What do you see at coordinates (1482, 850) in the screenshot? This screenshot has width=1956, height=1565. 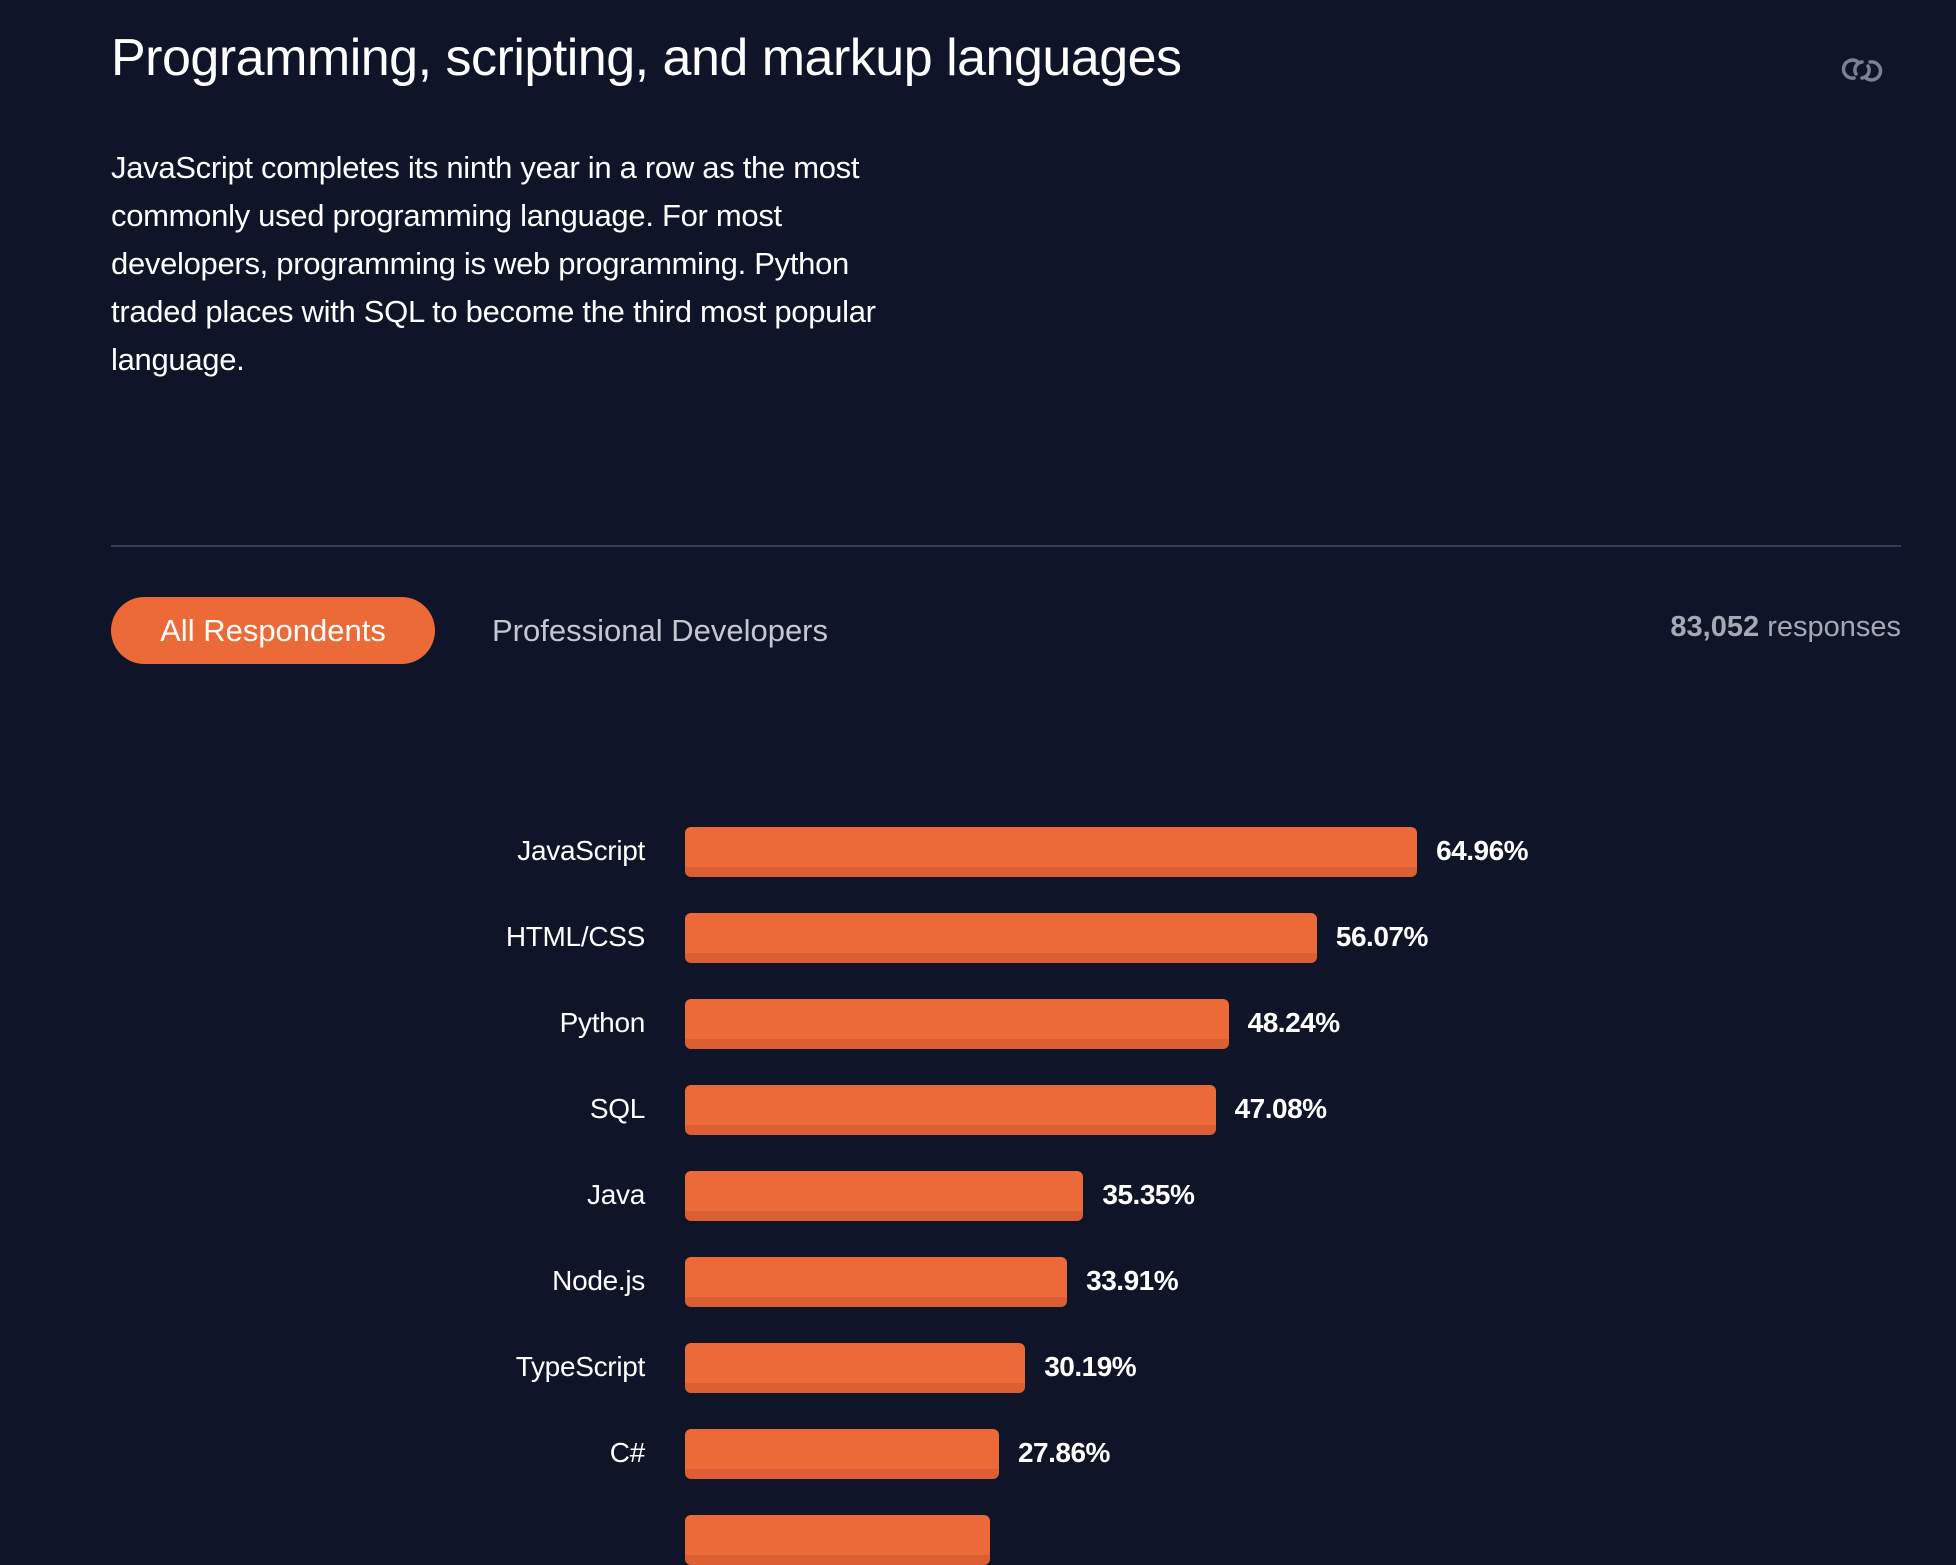 I see `bar-value-label: 64.96%` at bounding box center [1482, 850].